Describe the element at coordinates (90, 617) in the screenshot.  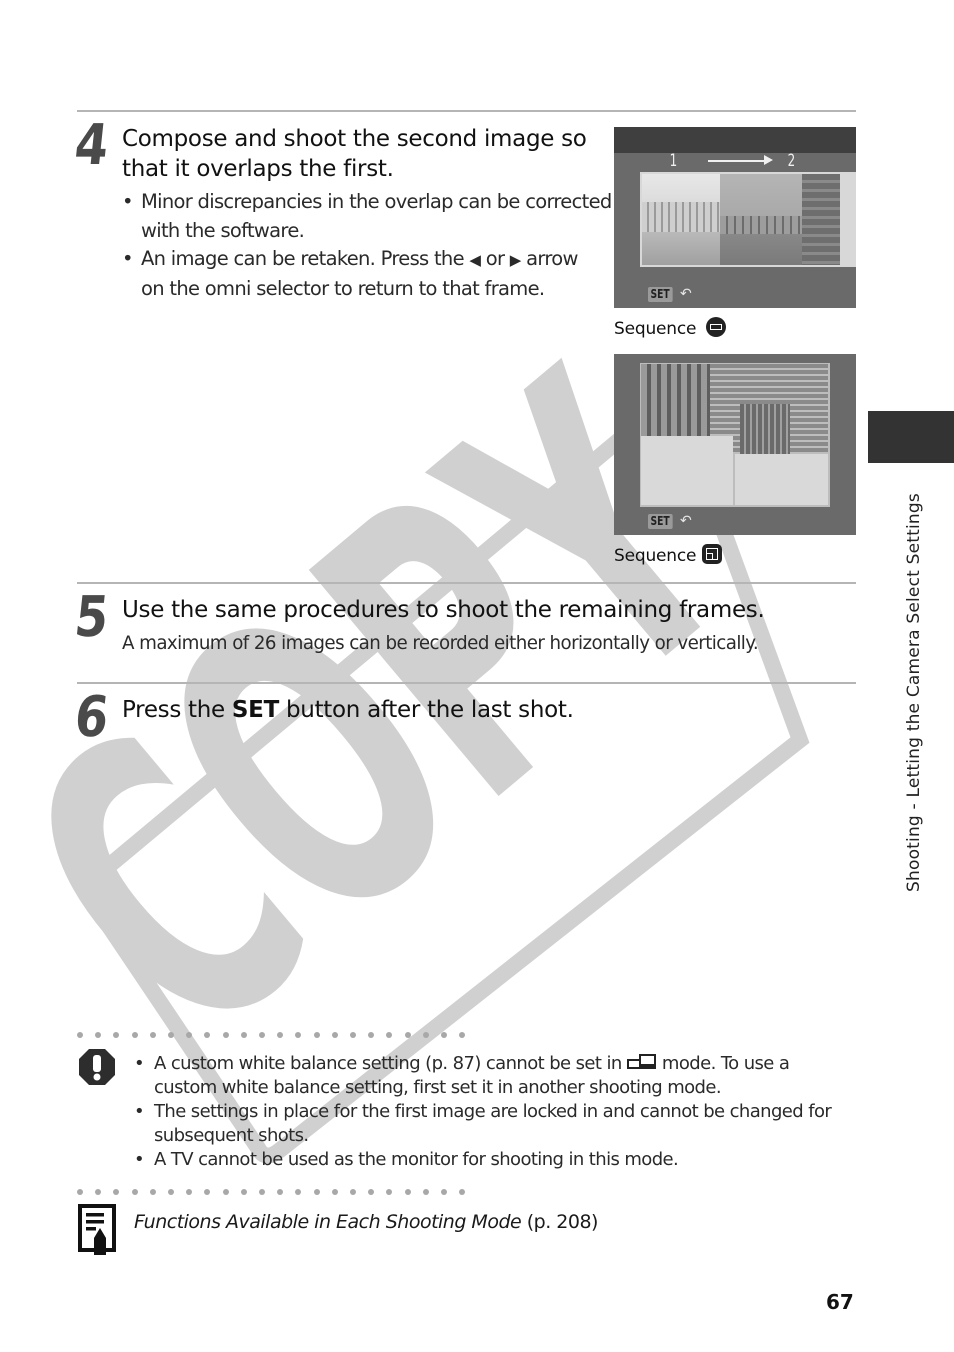
I see `step-number-5: 5` at that location.